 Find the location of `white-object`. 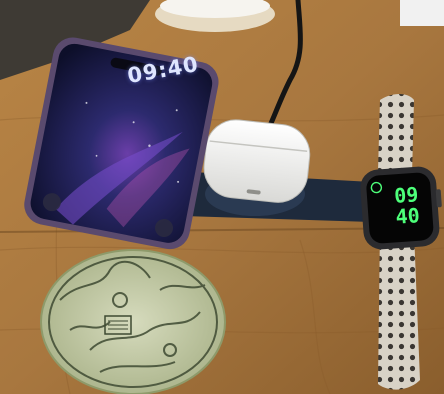

white-object is located at coordinates (422, 13).